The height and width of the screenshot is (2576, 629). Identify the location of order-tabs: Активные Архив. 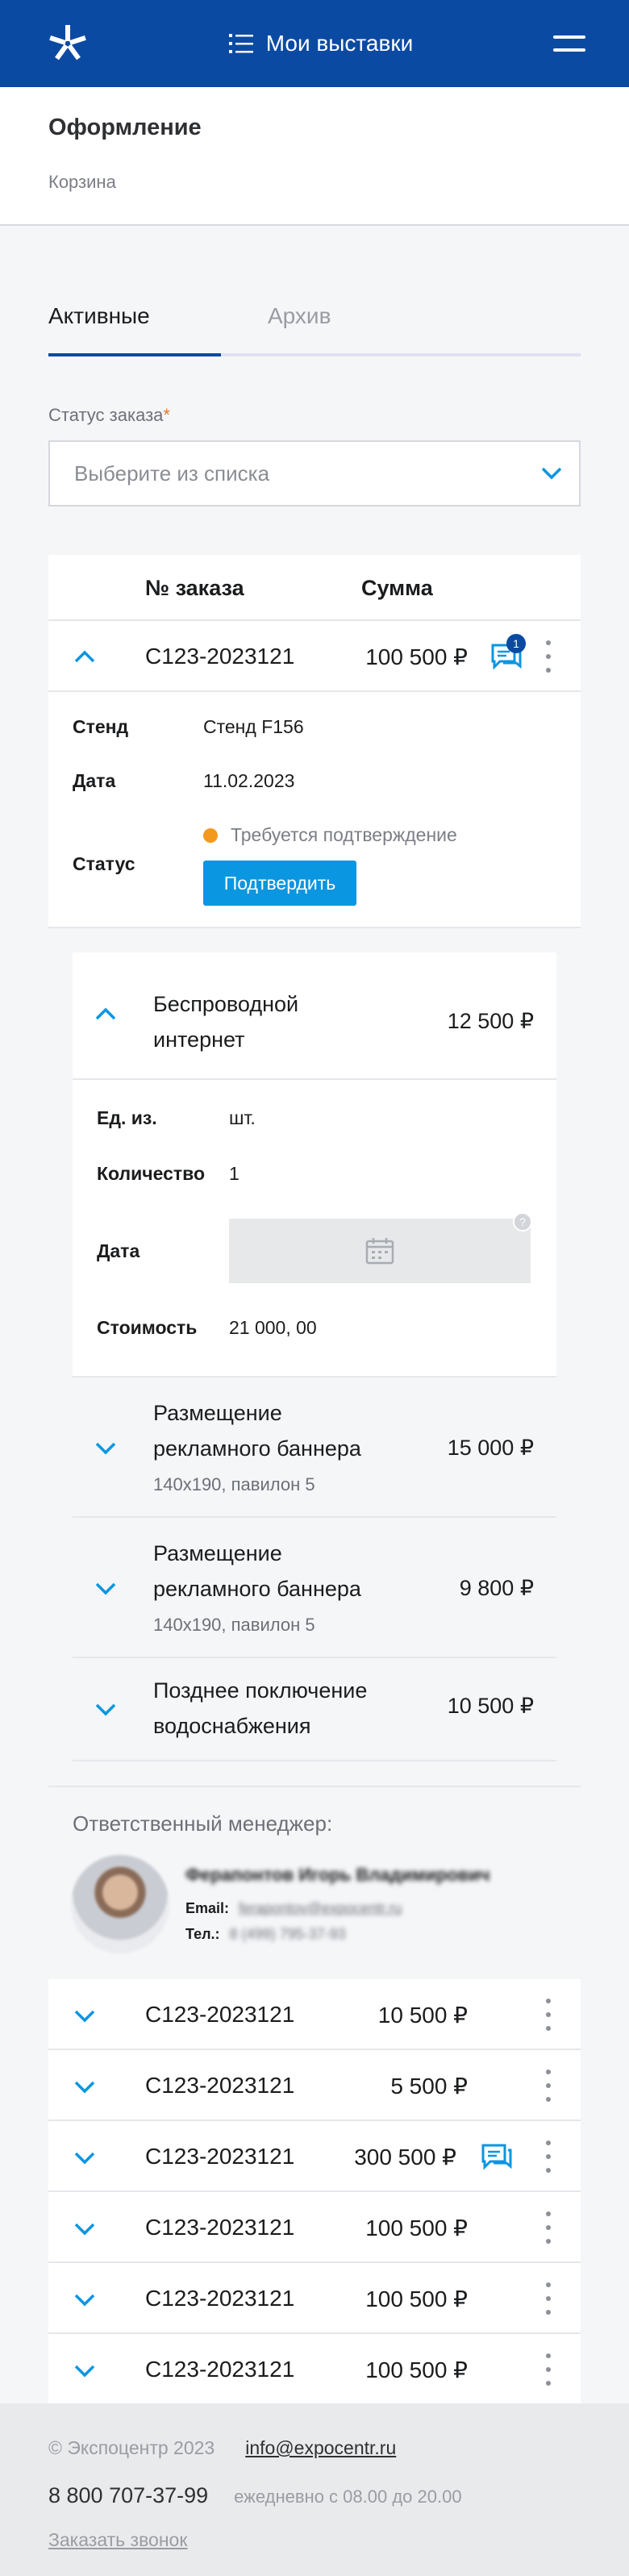
(314, 320).